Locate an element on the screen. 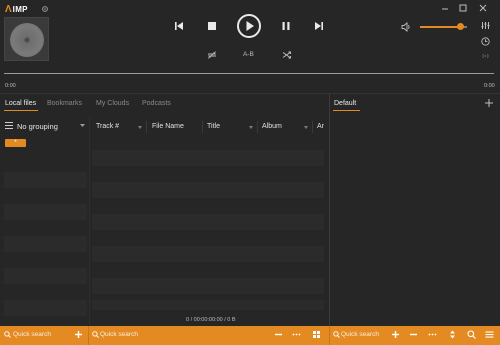 The width and height of the screenshot is (500, 345). tab-local-files: Local files is located at coordinates (20, 103).